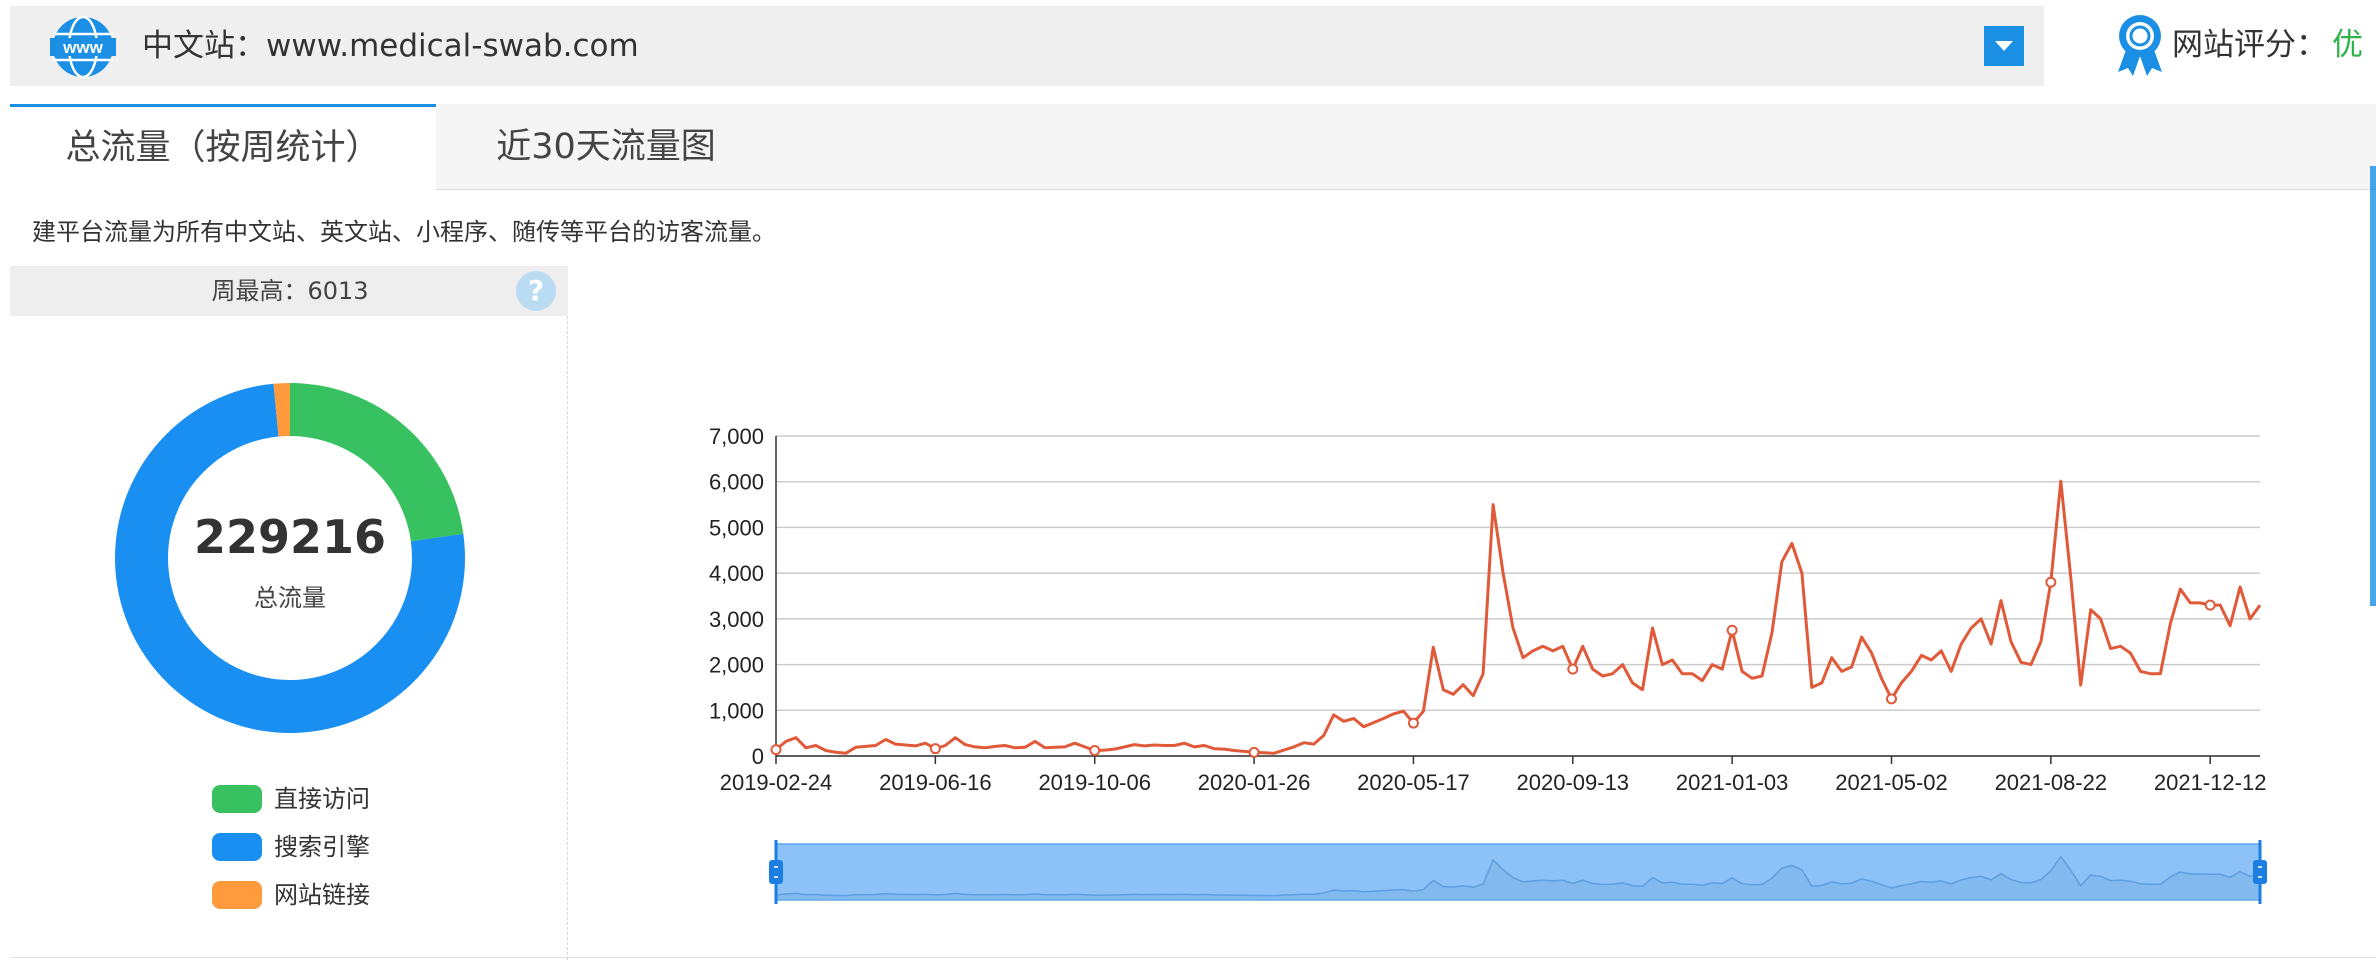 The height and width of the screenshot is (962, 2376). What do you see at coordinates (2004, 46) in the screenshot?
I see `site-dropdown-button` at bounding box center [2004, 46].